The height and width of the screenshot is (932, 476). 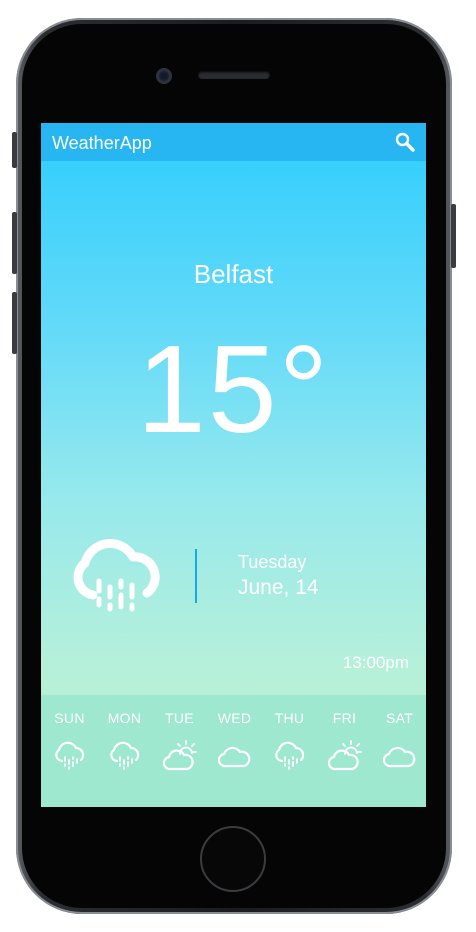 What do you see at coordinates (196, 576) in the screenshot?
I see `divider-line` at bounding box center [196, 576].